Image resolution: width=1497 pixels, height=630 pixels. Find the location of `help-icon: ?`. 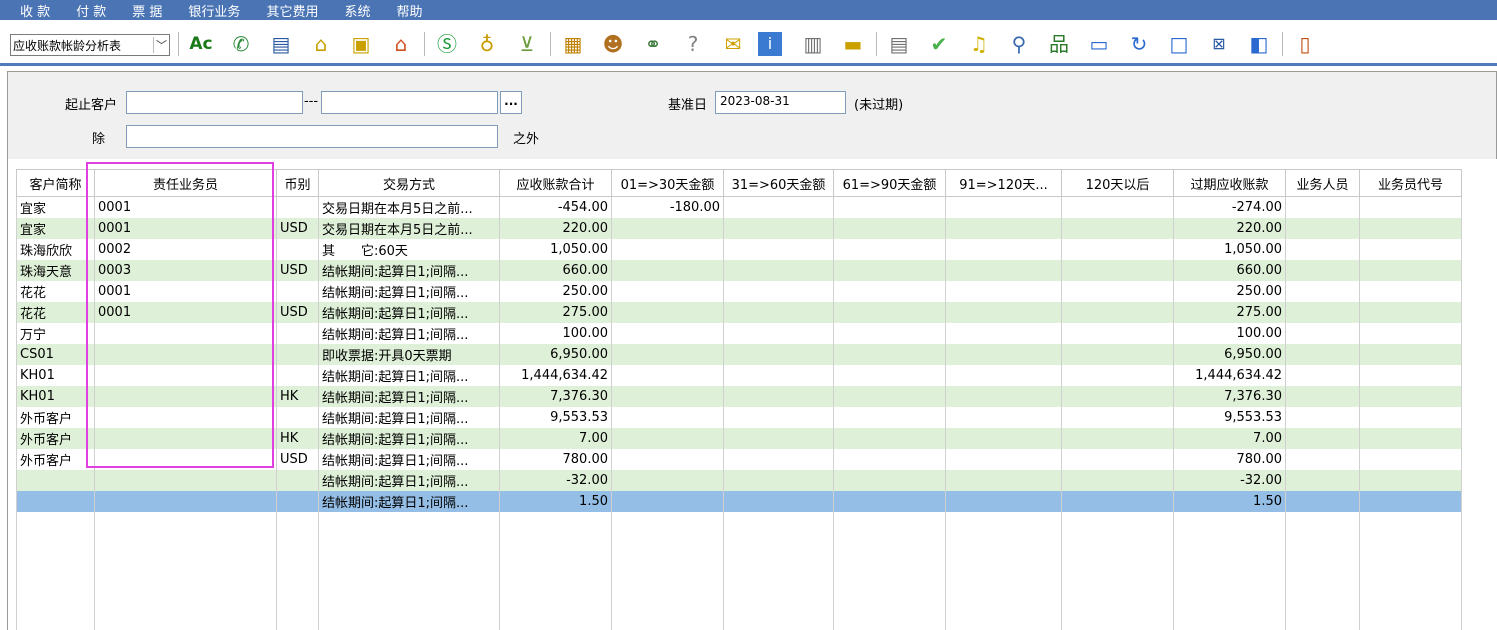

help-icon: ? is located at coordinates (693, 44).